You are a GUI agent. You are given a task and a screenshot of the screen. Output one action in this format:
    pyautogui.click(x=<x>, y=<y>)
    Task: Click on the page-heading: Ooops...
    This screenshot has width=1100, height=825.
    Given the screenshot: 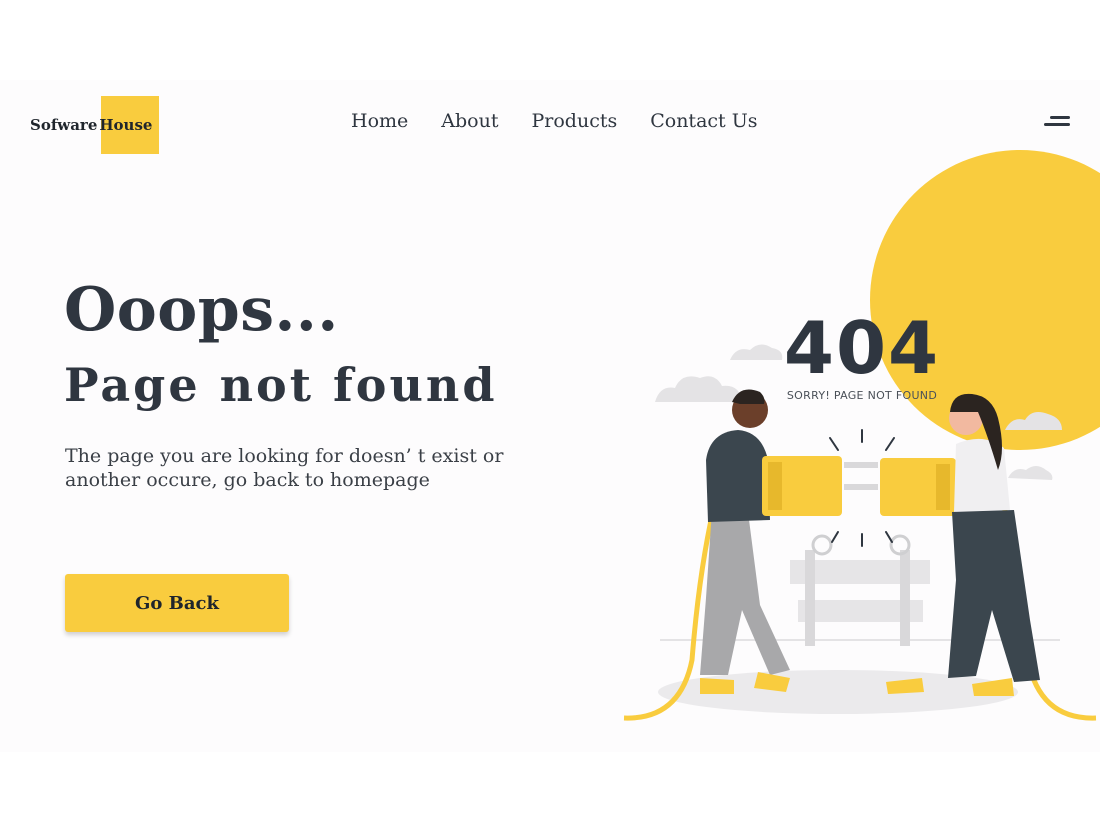 What is the action you would take?
    pyautogui.click(x=201, y=310)
    